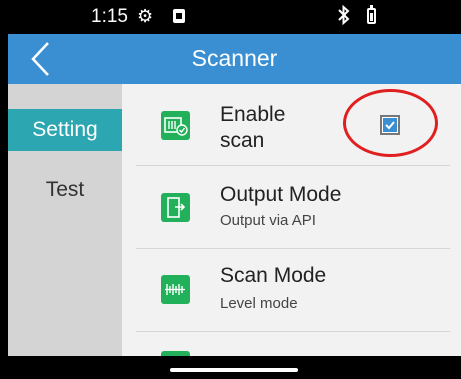 The width and height of the screenshot is (461, 379). I want to click on output-mode-value: Output via API, so click(268, 220).